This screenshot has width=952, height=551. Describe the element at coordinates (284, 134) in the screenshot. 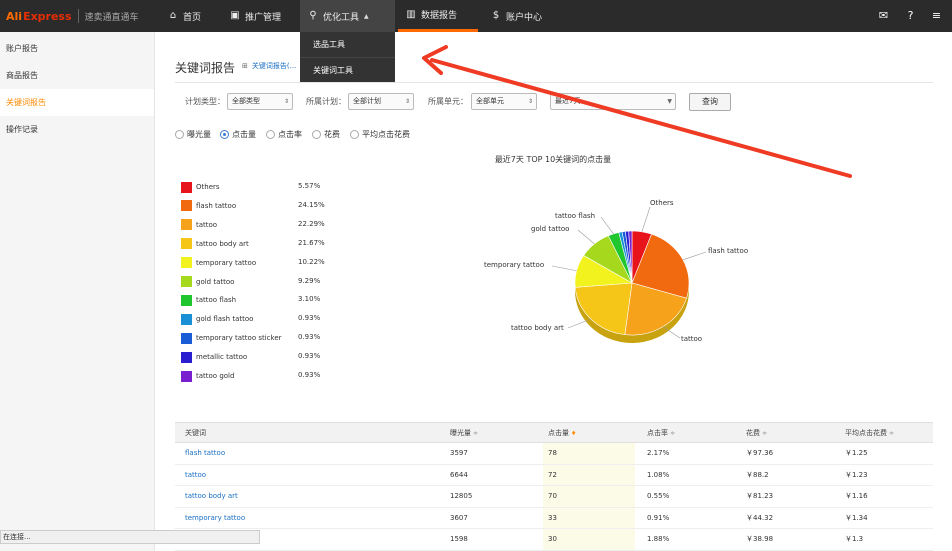

I see `radio-ctr: 点击率` at that location.